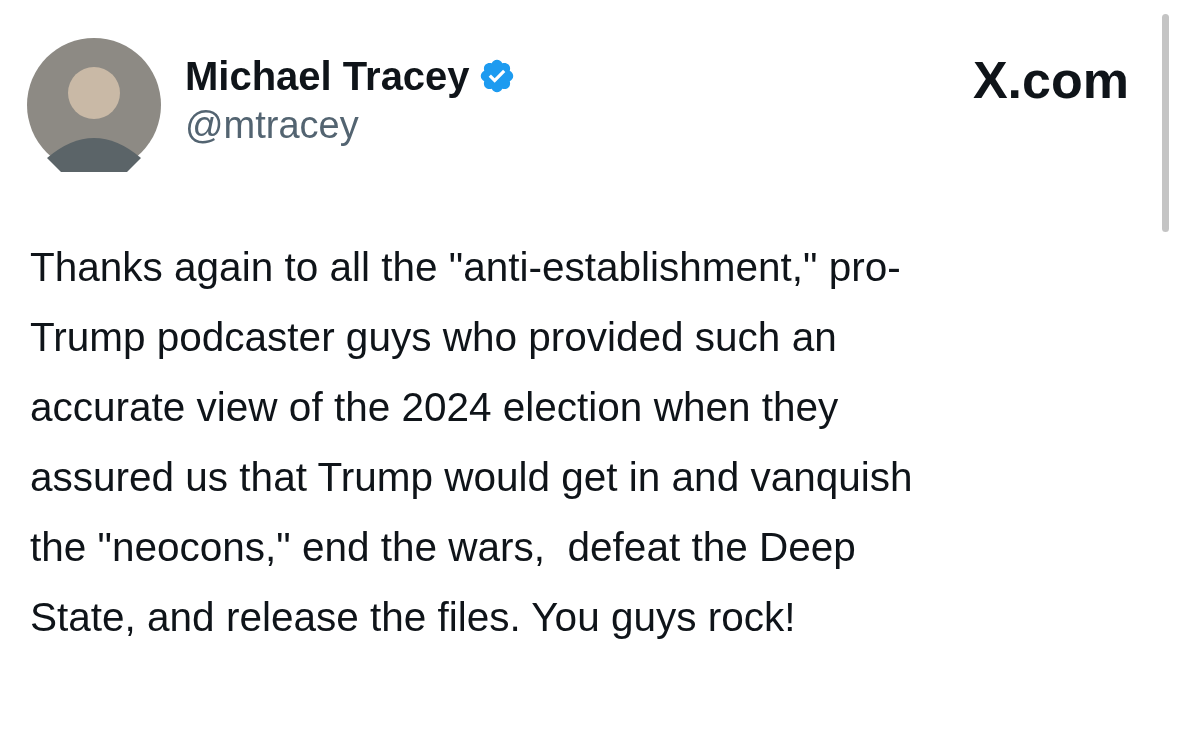  What do you see at coordinates (327, 76) in the screenshot?
I see `author-name: Michael Tracey` at bounding box center [327, 76].